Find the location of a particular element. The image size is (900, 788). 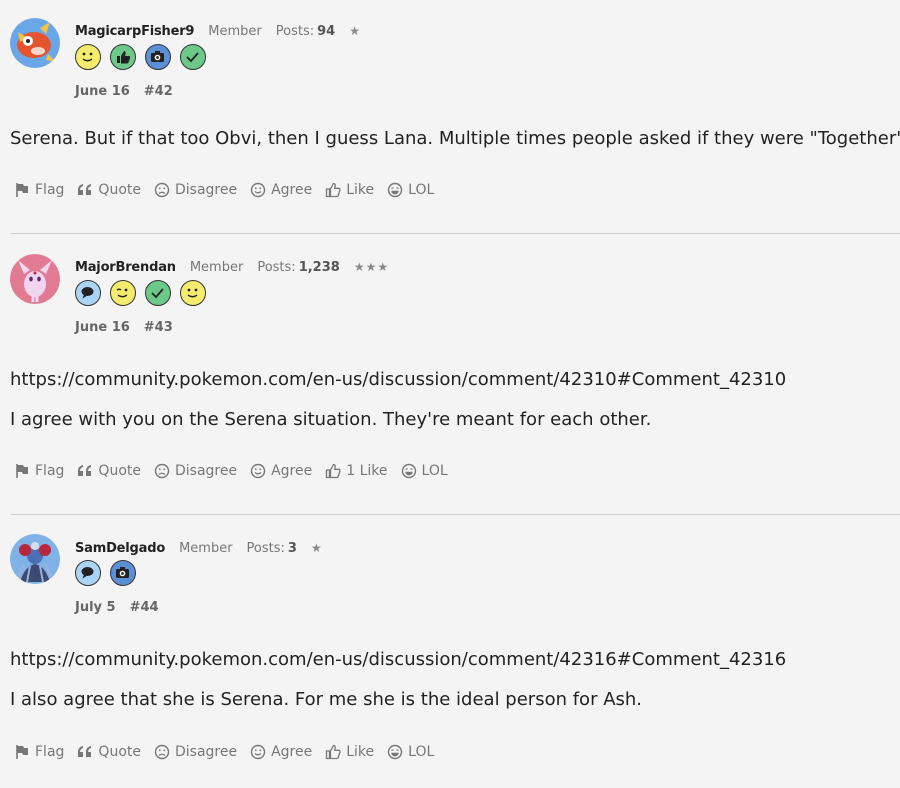

posts-count: 3 is located at coordinates (292, 548).